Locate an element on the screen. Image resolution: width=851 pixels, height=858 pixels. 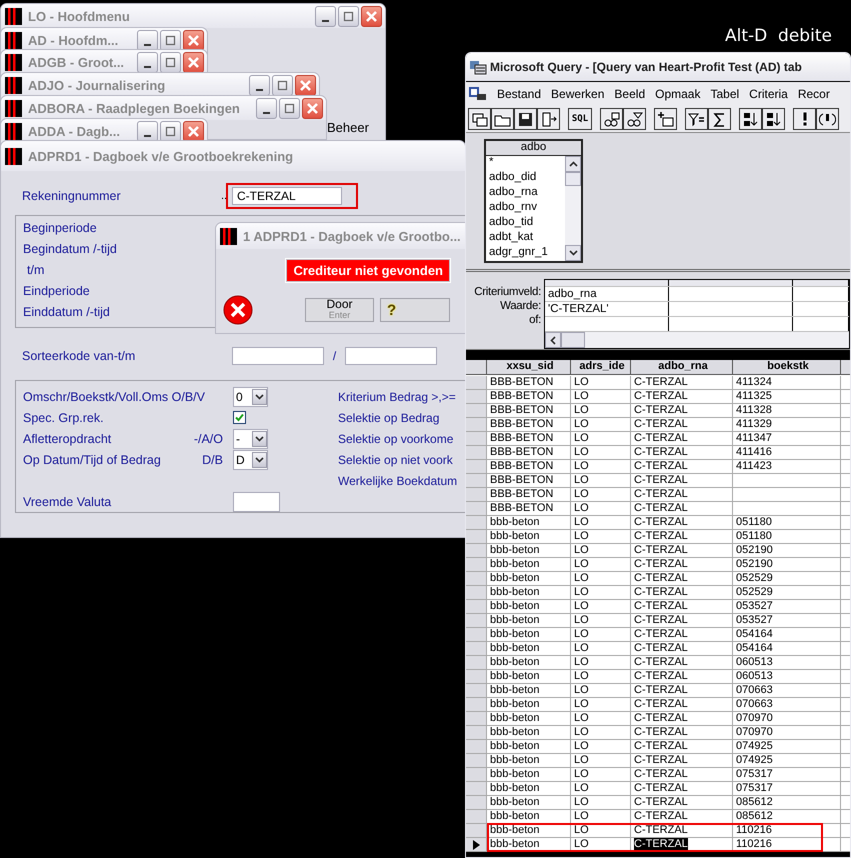
field-label: Spec. Grp.rek. is located at coordinates (63, 417).